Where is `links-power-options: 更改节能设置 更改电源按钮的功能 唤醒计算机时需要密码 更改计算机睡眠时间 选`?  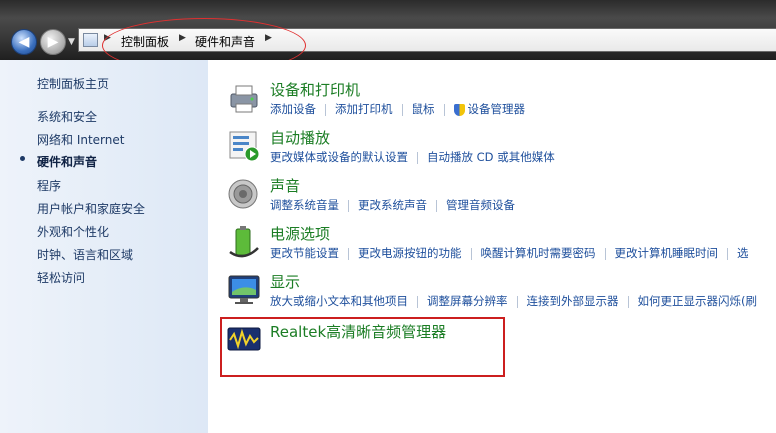
links-power-options: 更改节能设置 更改电源按钮的功能 唤醒计算机时需要密码 更改计算机睡眠时间 选 is located at coordinates (509, 253).